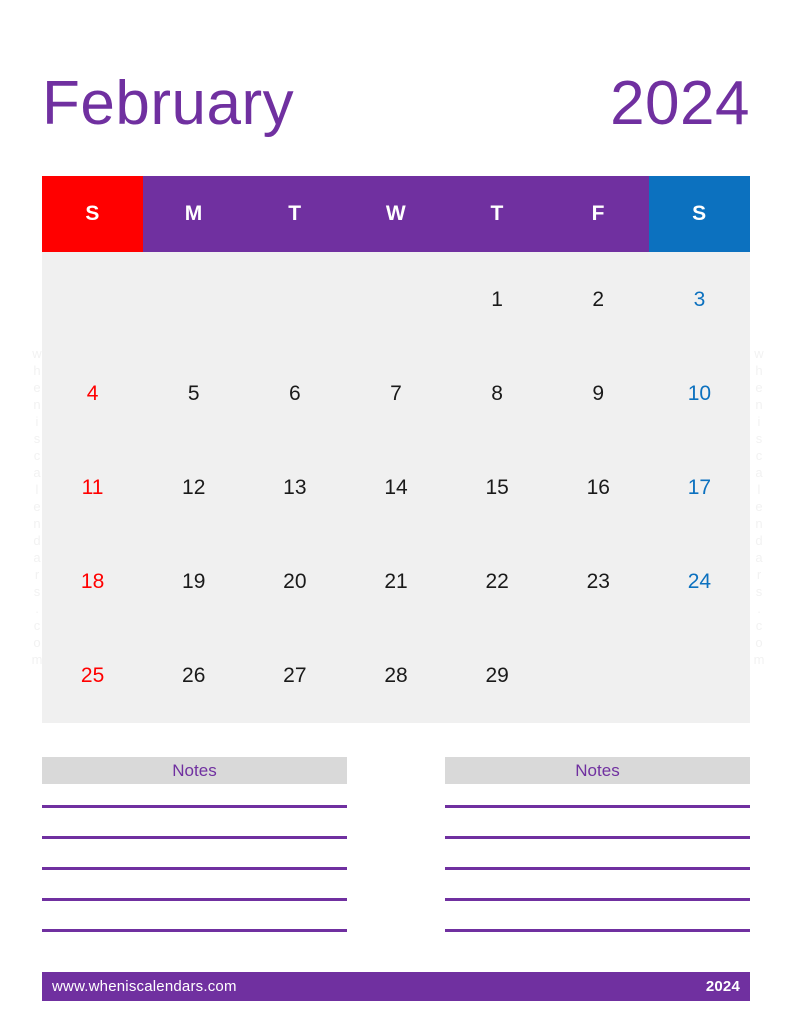 This screenshot has height=1024, width=792. I want to click on day-cell-28: 28, so click(395, 676).